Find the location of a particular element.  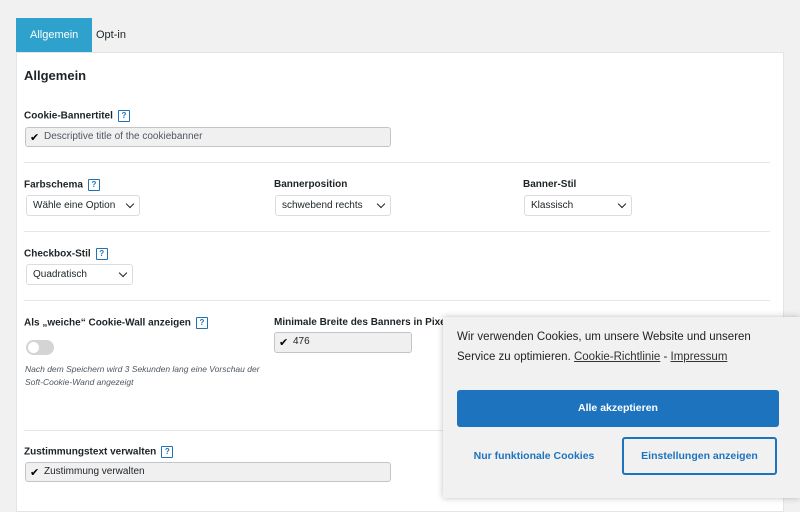

color-scheme-select: Wähle eine Option is located at coordinates (83, 205).